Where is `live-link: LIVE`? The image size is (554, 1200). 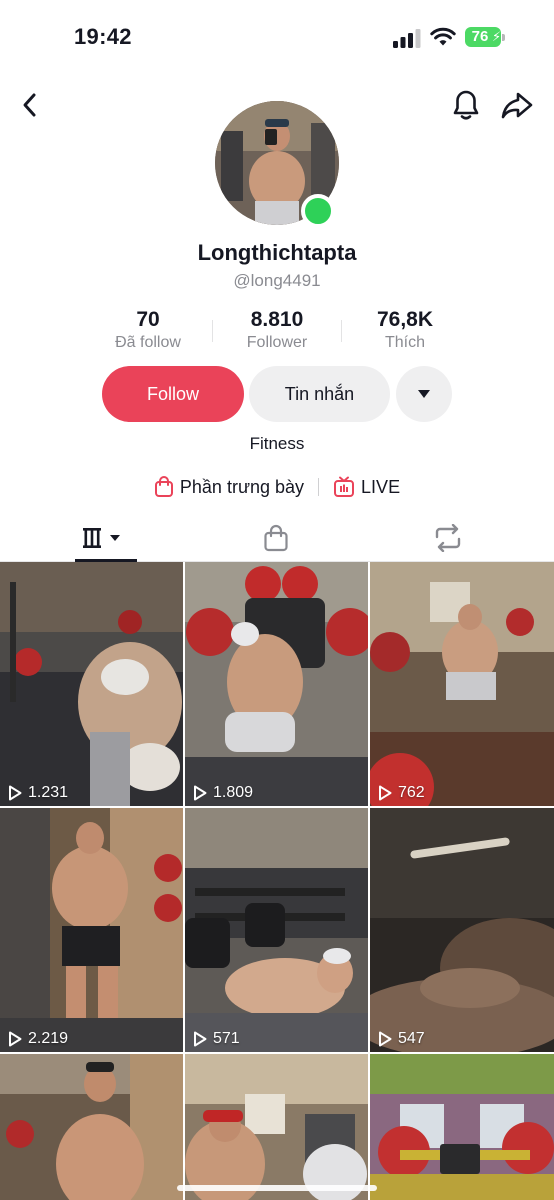
live-link: LIVE is located at coordinates (366, 487).